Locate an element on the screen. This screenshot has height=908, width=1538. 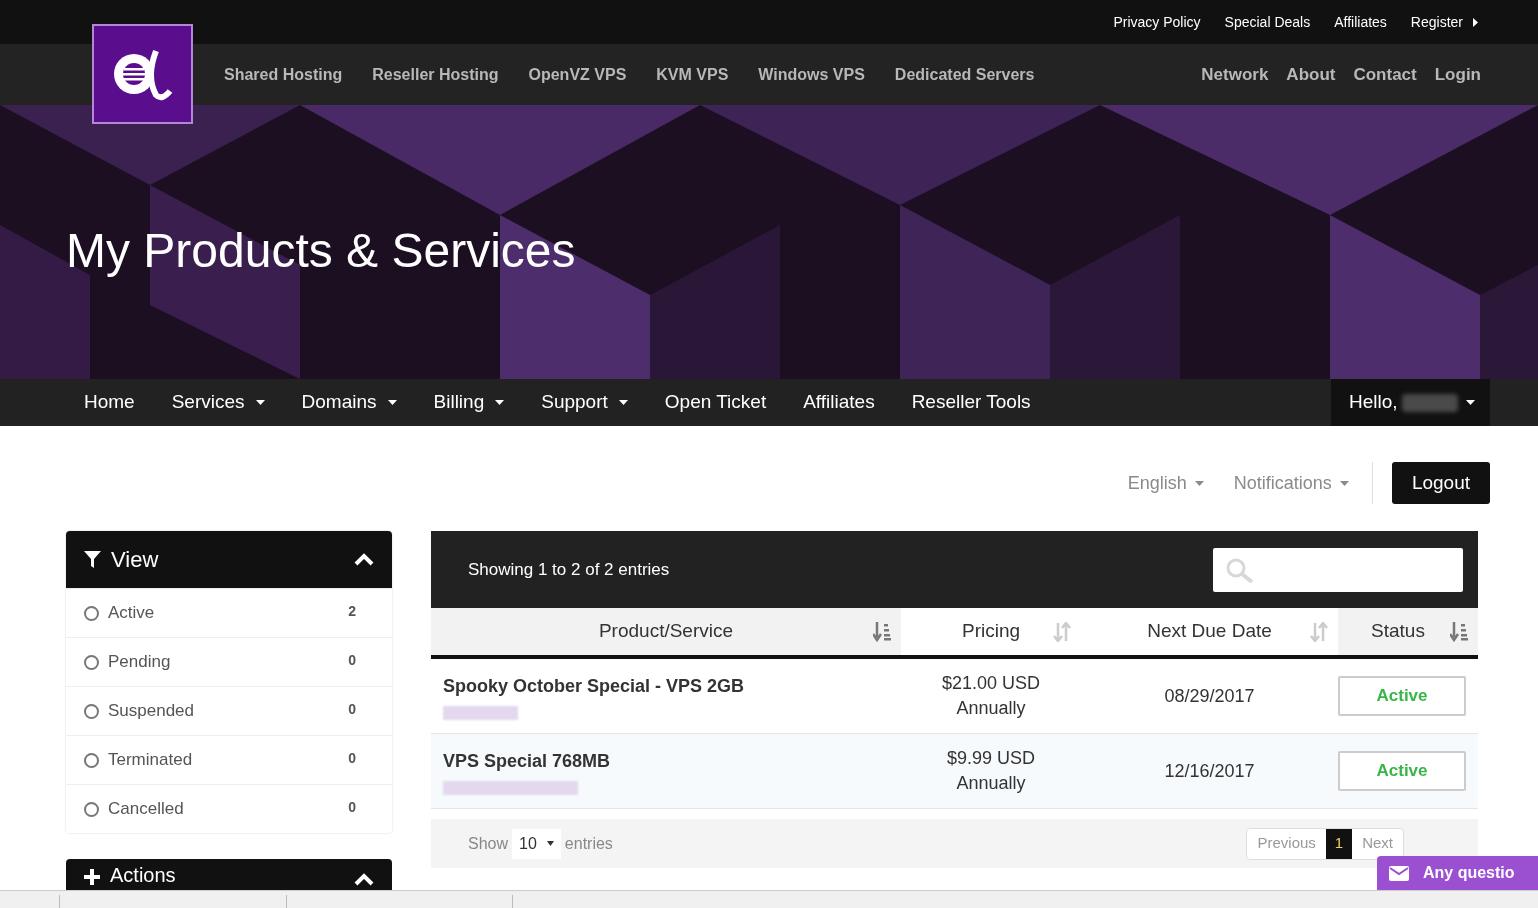
due-date: 12/16/2017 is located at coordinates (1209, 771).